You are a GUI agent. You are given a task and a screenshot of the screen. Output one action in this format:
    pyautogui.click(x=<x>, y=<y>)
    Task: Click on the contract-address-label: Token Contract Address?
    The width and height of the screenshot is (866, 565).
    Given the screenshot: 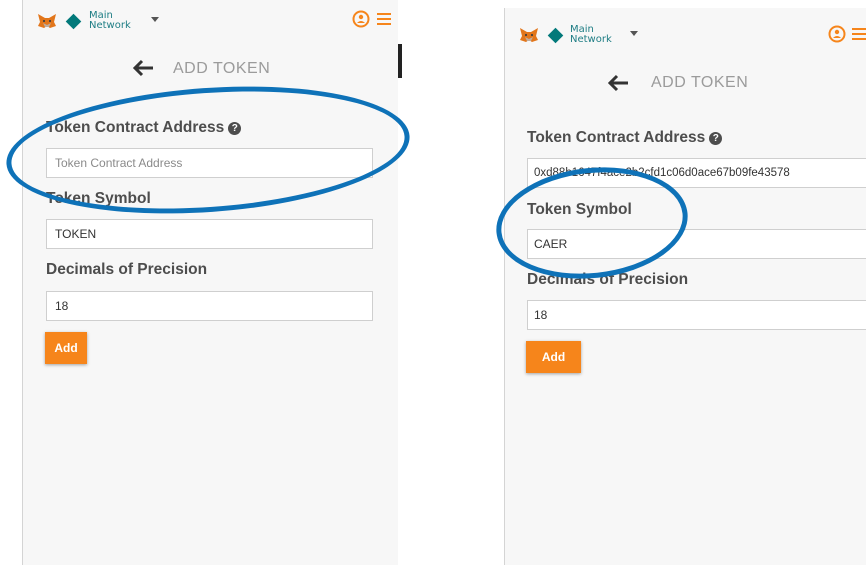 What is the action you would take?
    pyautogui.click(x=625, y=138)
    